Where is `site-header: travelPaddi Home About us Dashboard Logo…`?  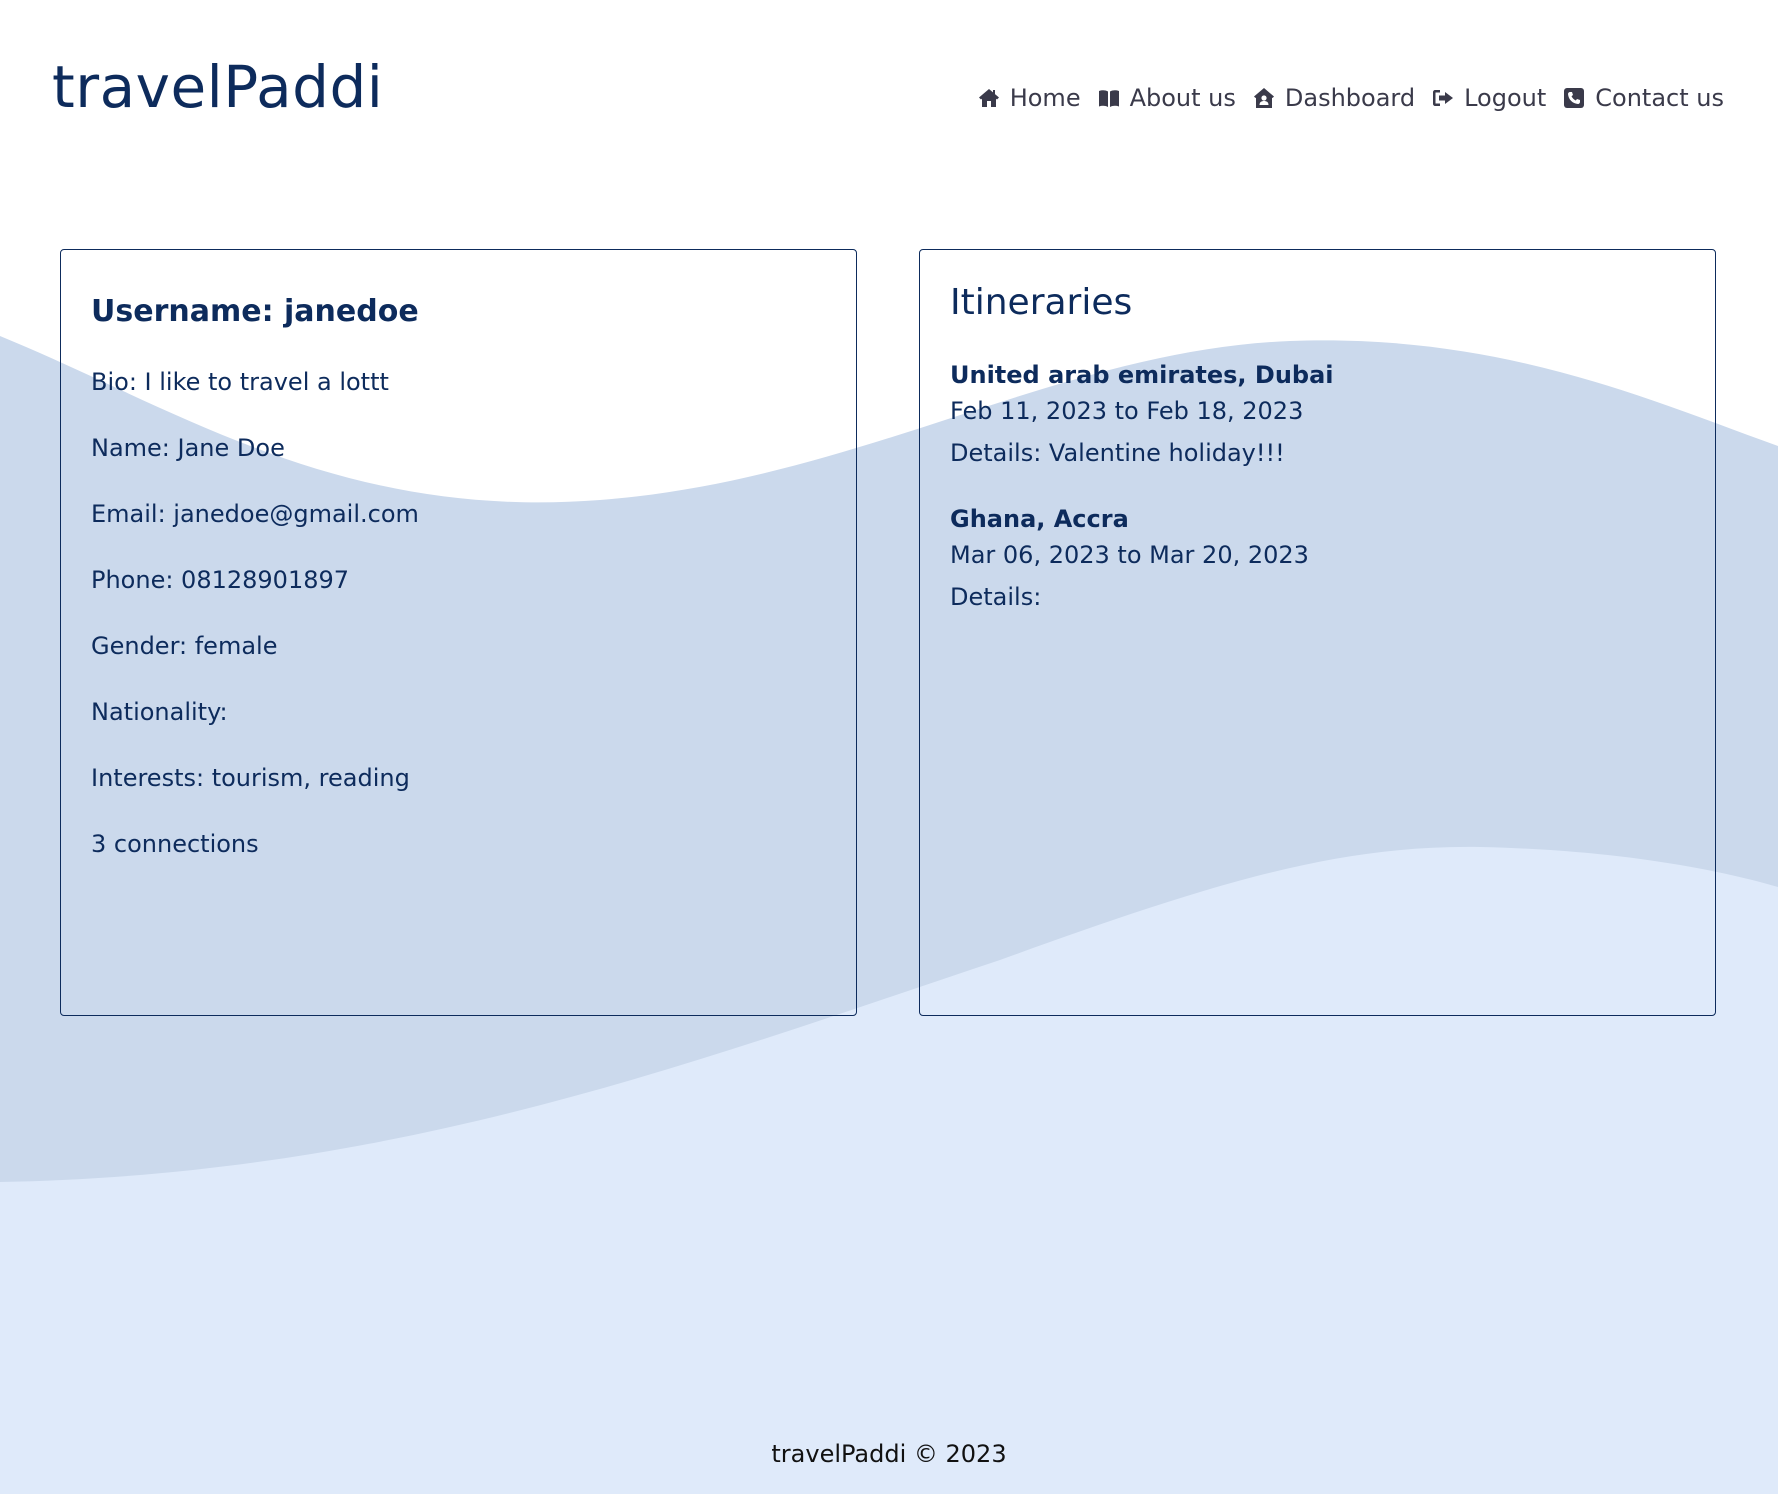
site-header: travelPaddi Home About us Dashboard Logo… is located at coordinates (889, 90).